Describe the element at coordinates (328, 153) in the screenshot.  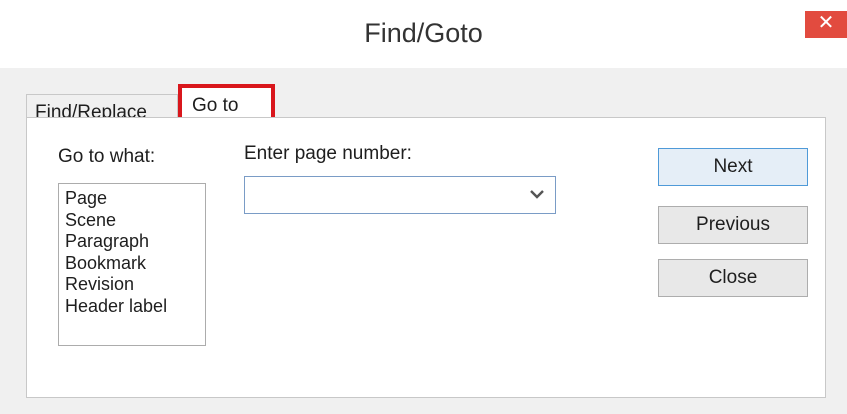
I see `page-number-label: Enter page number:` at that location.